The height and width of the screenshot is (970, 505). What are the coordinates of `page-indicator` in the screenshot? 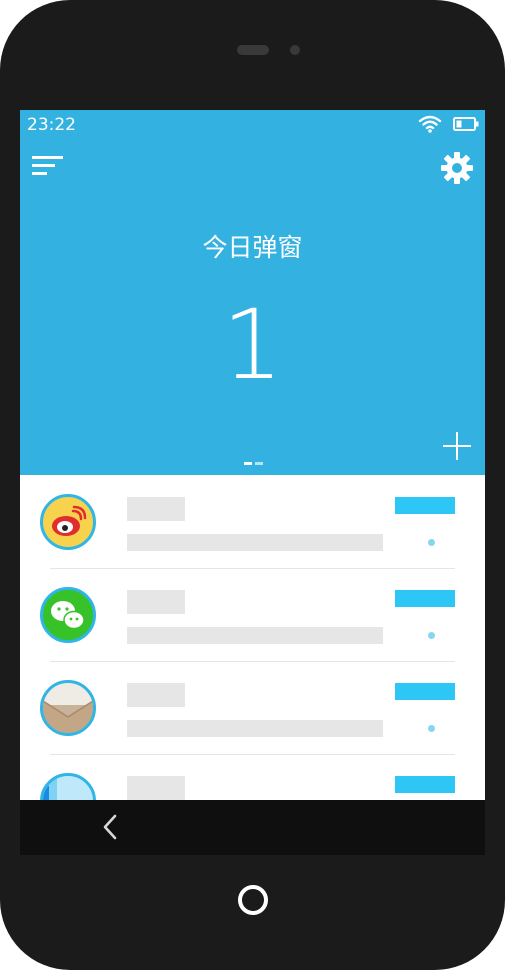 It's located at (253, 463).